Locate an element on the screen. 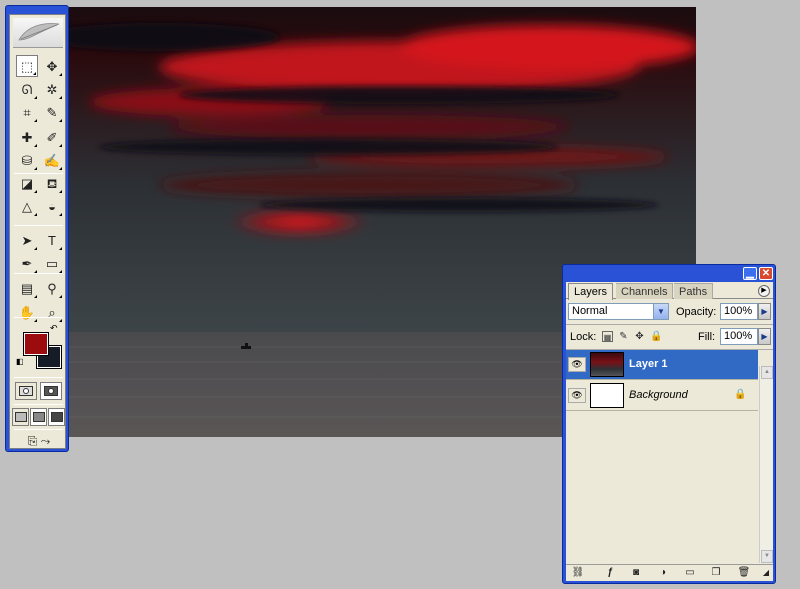 Image resolution: width=800 pixels, height=589 pixels. clone-stamp-icon: ⛁ is located at coordinates (27, 160).